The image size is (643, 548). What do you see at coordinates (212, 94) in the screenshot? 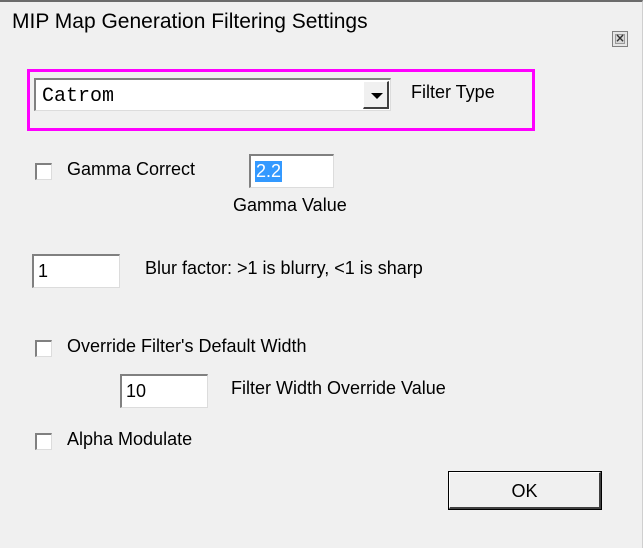
I see `filter-type-dropdown: Catrom` at bounding box center [212, 94].